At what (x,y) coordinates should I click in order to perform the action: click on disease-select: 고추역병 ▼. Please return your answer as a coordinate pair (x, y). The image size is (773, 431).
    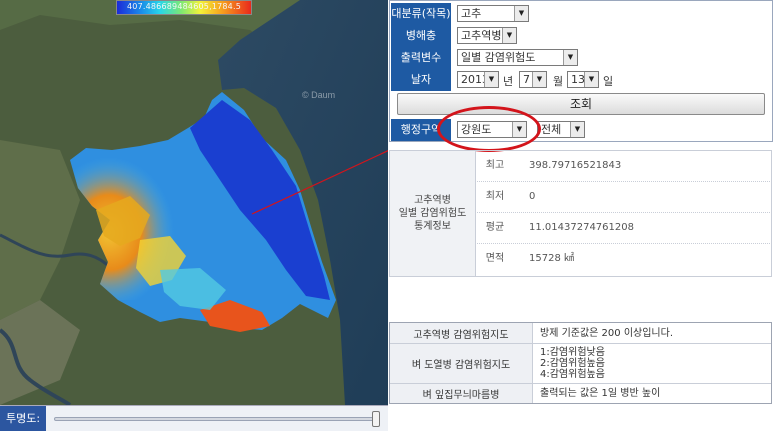
    Looking at the image, I should click on (487, 35).